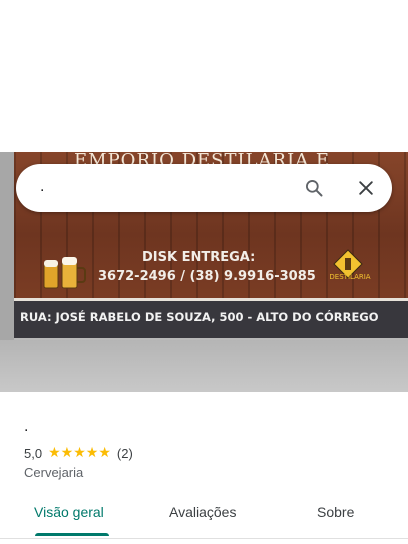 This screenshot has height=544, width=408. I want to click on search-bar: ., so click(204, 188).